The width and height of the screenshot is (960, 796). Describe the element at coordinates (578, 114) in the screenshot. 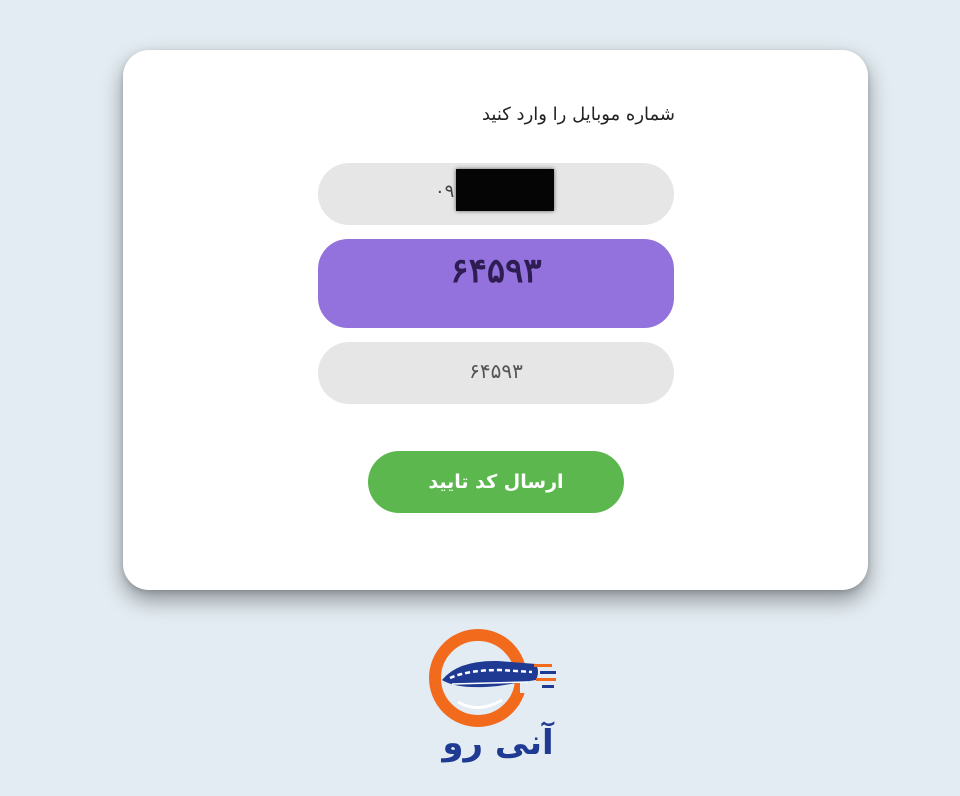

I see `form-title: شماره موبایل را وارد کنید` at that location.